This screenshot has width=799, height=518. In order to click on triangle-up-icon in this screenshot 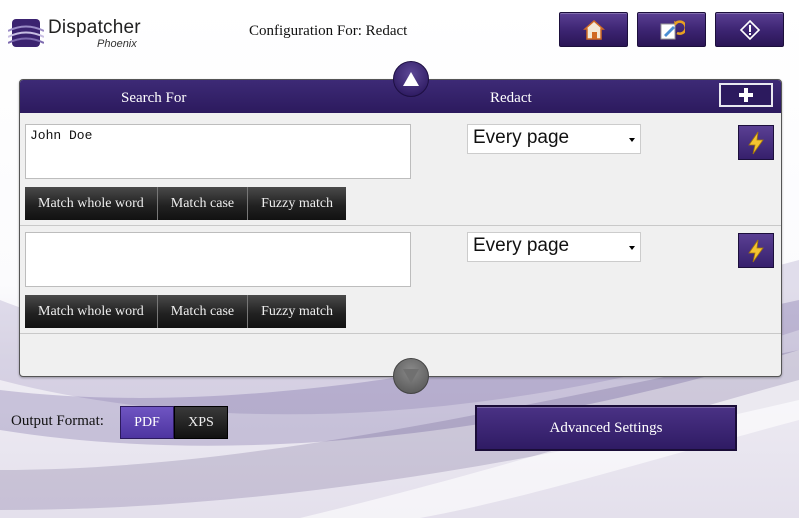, I will do `click(411, 79)`.